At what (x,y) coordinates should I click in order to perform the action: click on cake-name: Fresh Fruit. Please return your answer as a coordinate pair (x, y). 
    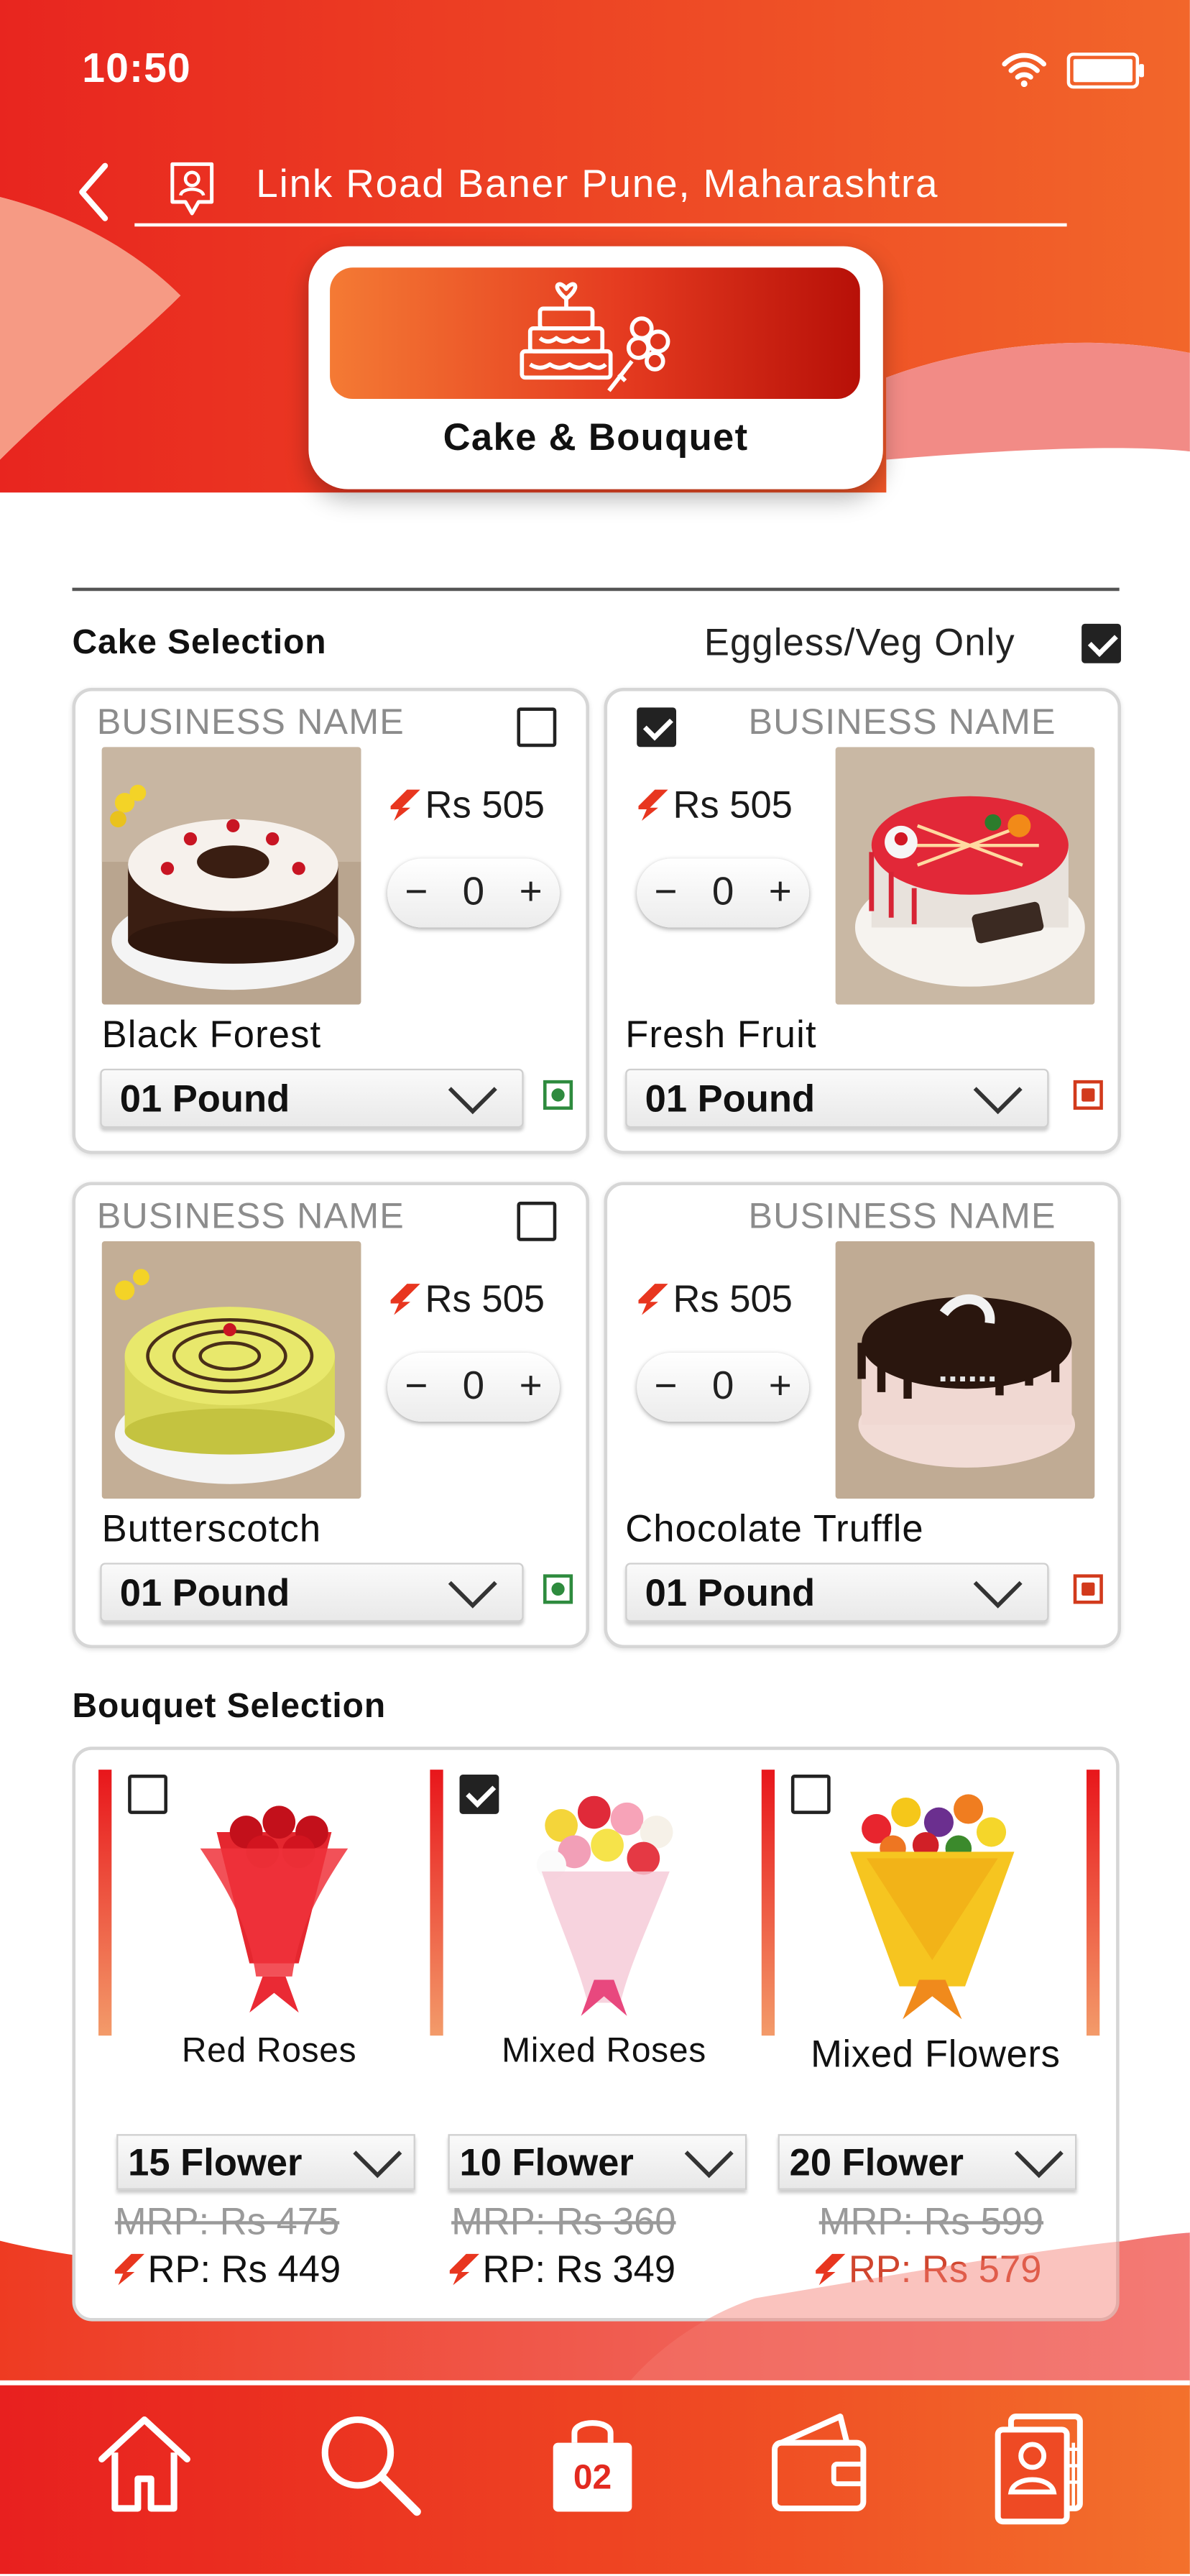
    Looking at the image, I should click on (721, 1034).